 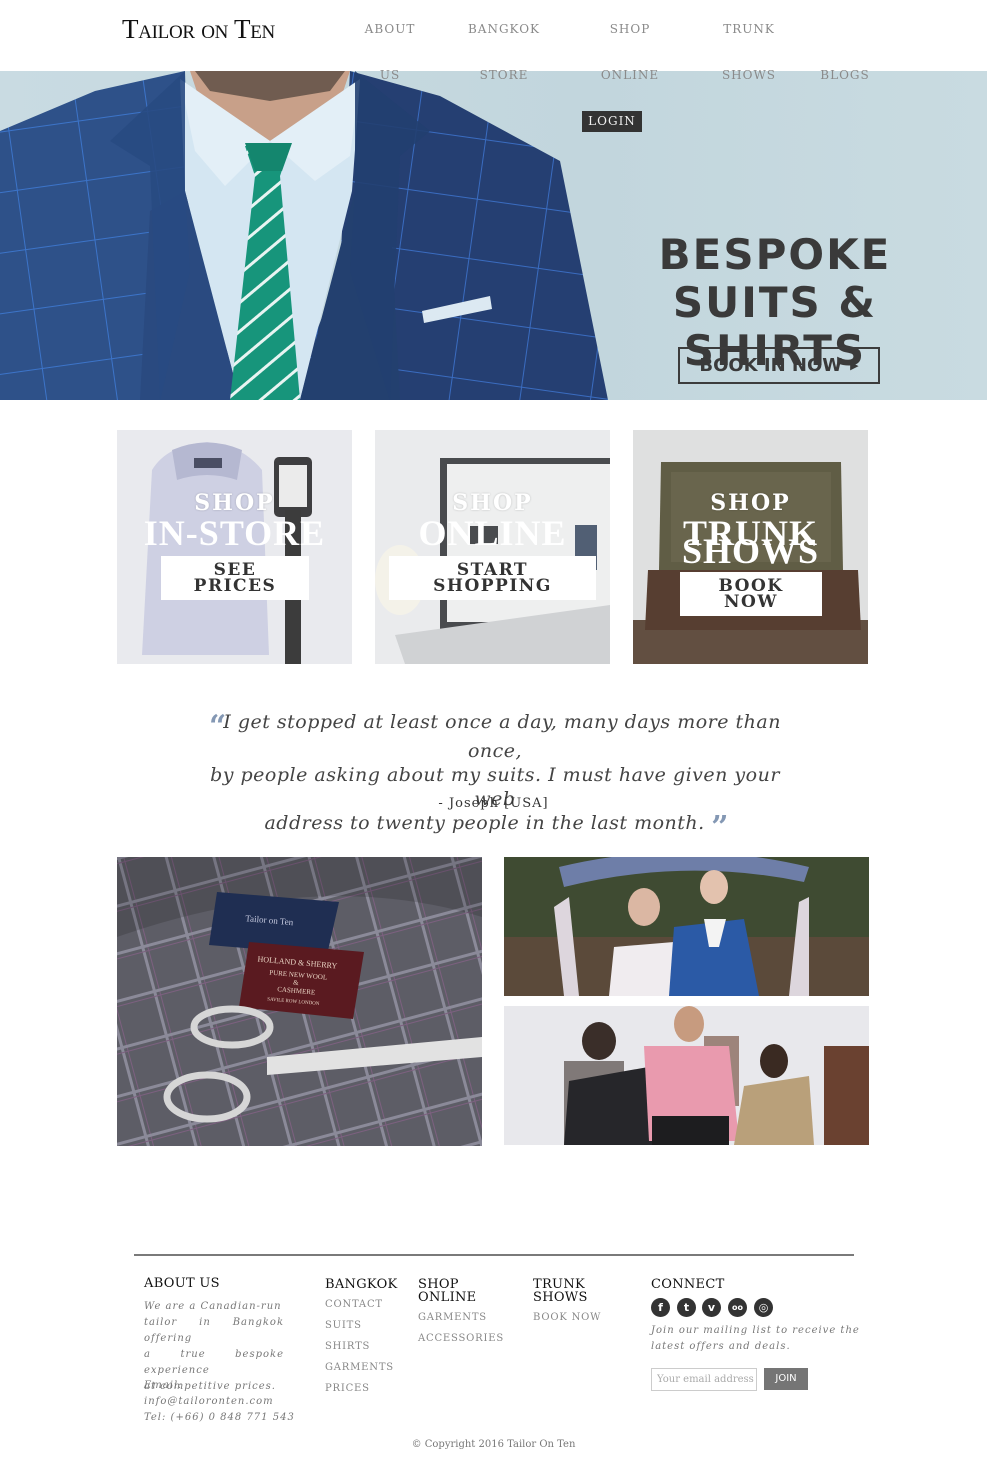 I want to click on start-shopping-line2: SHOPPING, so click(x=492, y=586).